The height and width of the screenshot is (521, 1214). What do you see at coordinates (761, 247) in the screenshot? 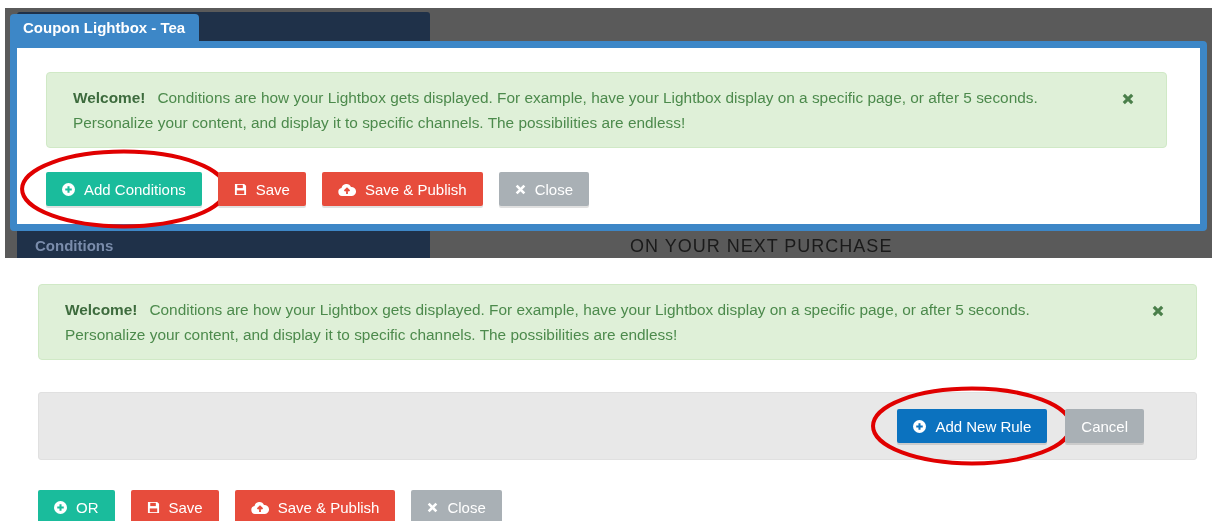
I see `banner-text: ON YOUR NEXT PURCHASE` at bounding box center [761, 247].